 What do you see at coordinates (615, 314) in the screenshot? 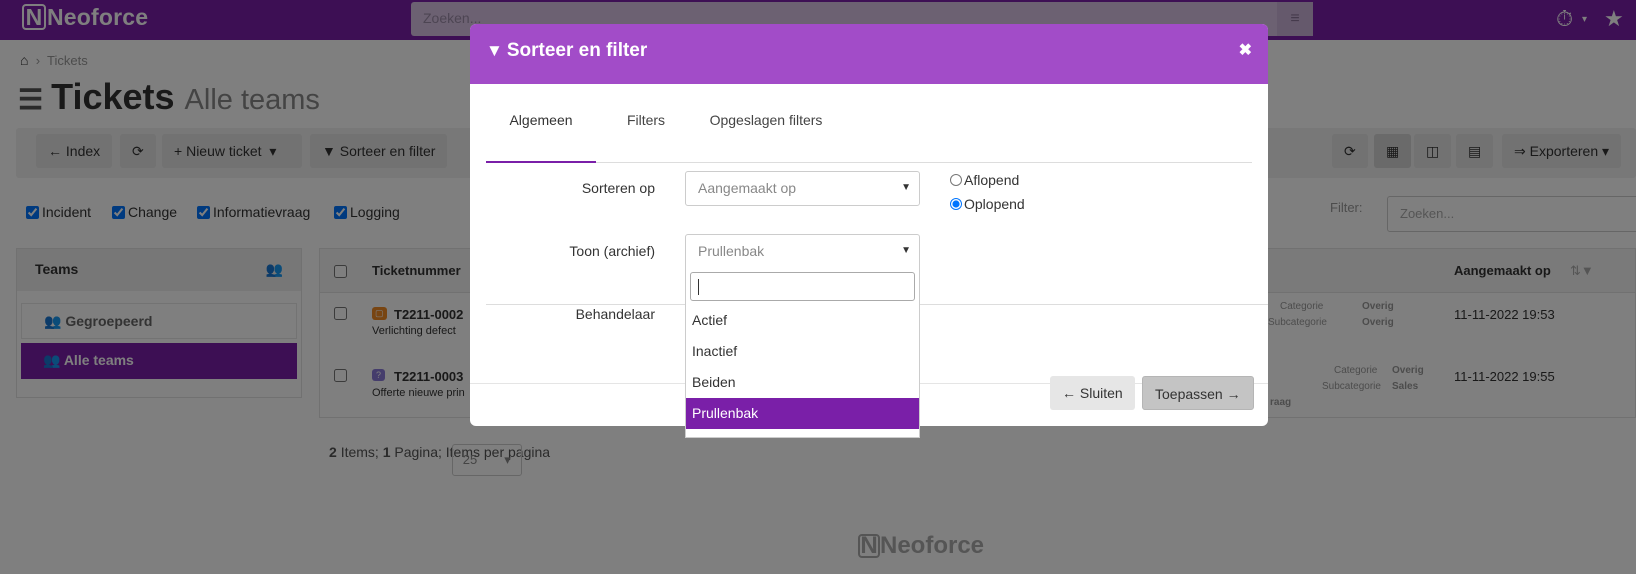
I see `handler-field-label: Behandelaar` at bounding box center [615, 314].